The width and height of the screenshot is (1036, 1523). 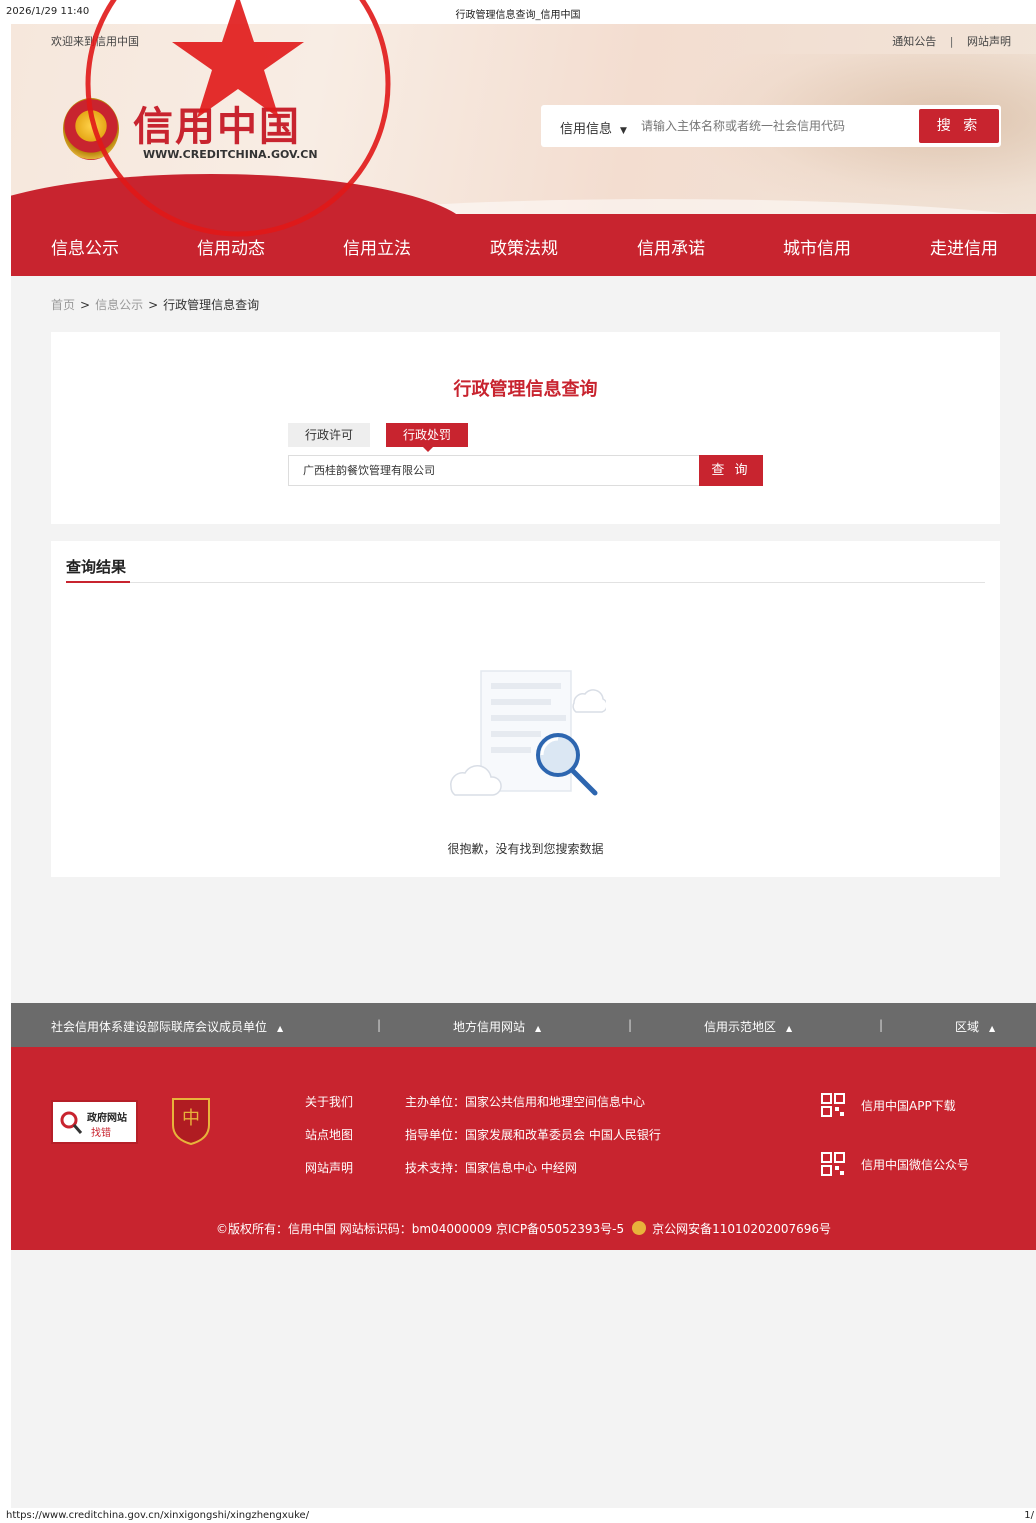 What do you see at coordinates (518, 15) in the screenshot?
I see `print-page-title: 行政管理信息查询_信用中国` at bounding box center [518, 15].